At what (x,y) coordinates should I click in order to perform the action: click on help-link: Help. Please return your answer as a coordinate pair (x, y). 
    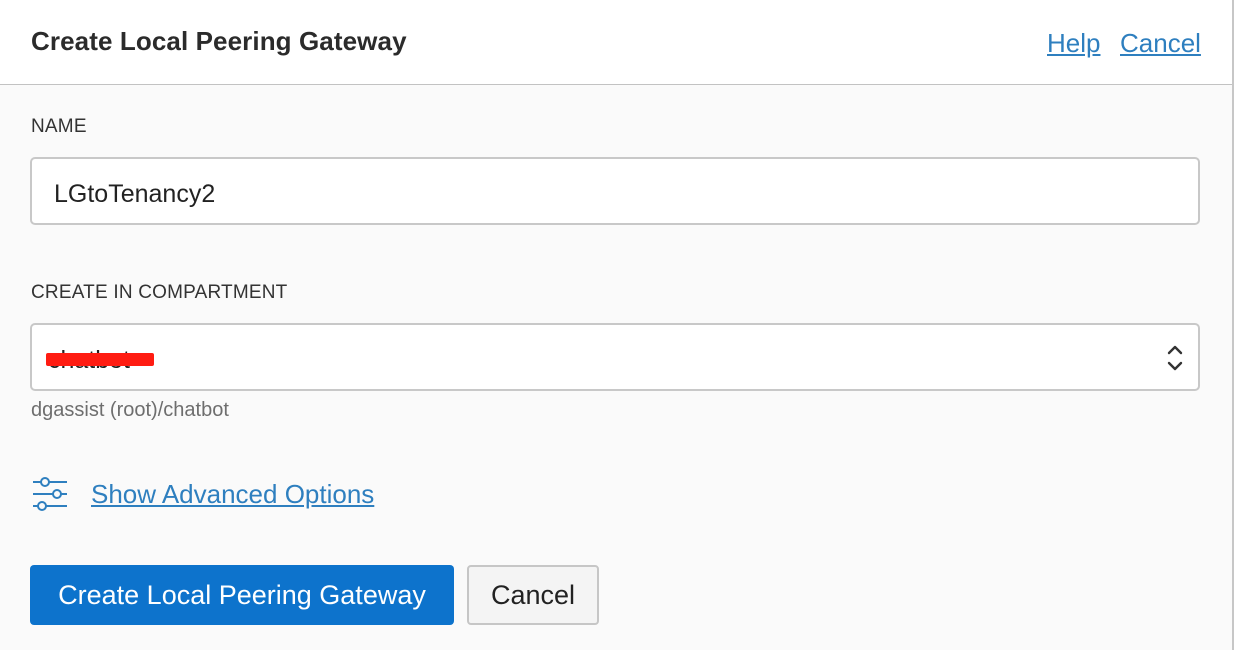
    Looking at the image, I should click on (1073, 43).